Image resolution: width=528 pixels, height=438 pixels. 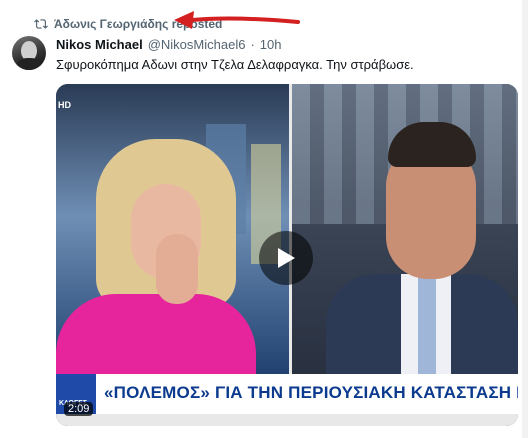 I want to click on author-handle: @NikosMichael6, so click(x=197, y=44).